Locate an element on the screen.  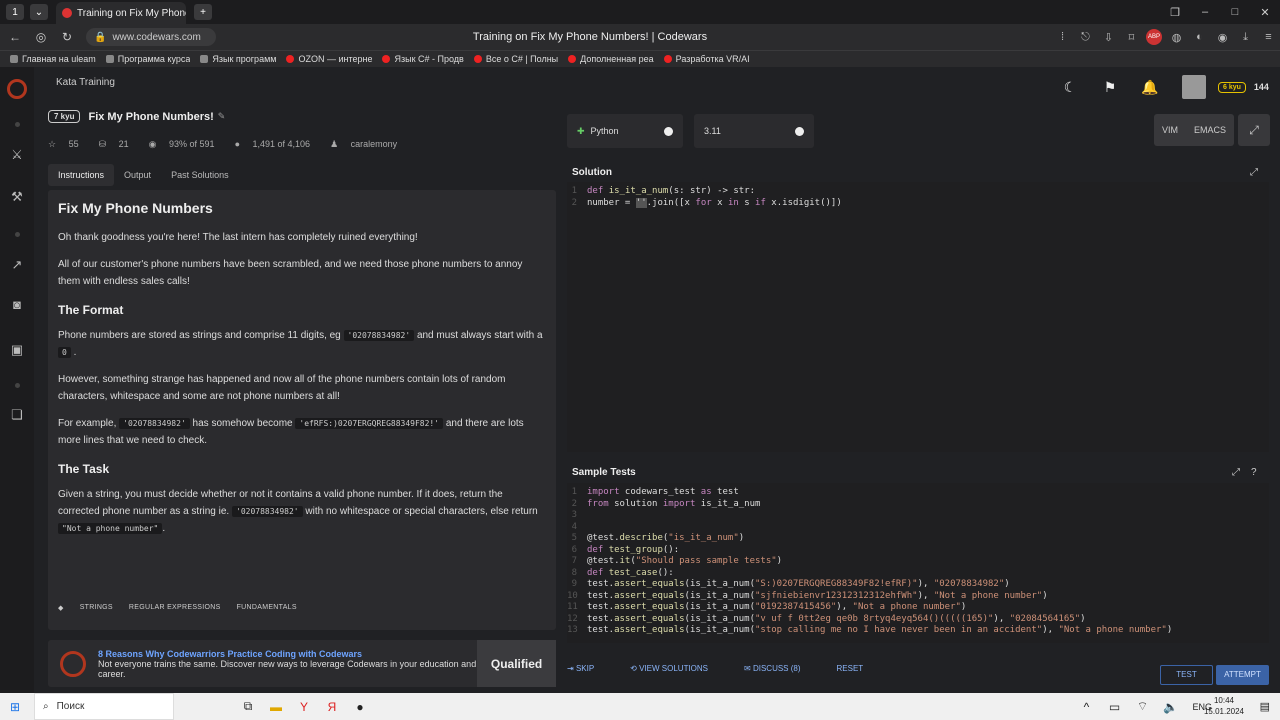
new-tab-icon: + is located at coordinates (203, 12).